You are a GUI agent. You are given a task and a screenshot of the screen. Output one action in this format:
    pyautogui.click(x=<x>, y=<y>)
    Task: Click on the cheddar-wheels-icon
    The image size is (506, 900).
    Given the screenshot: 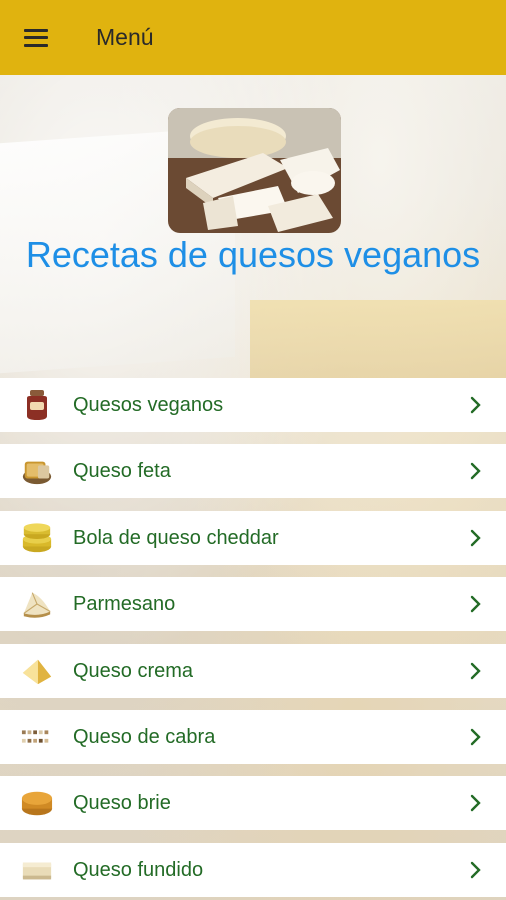 What is the action you would take?
    pyautogui.click(x=37, y=538)
    